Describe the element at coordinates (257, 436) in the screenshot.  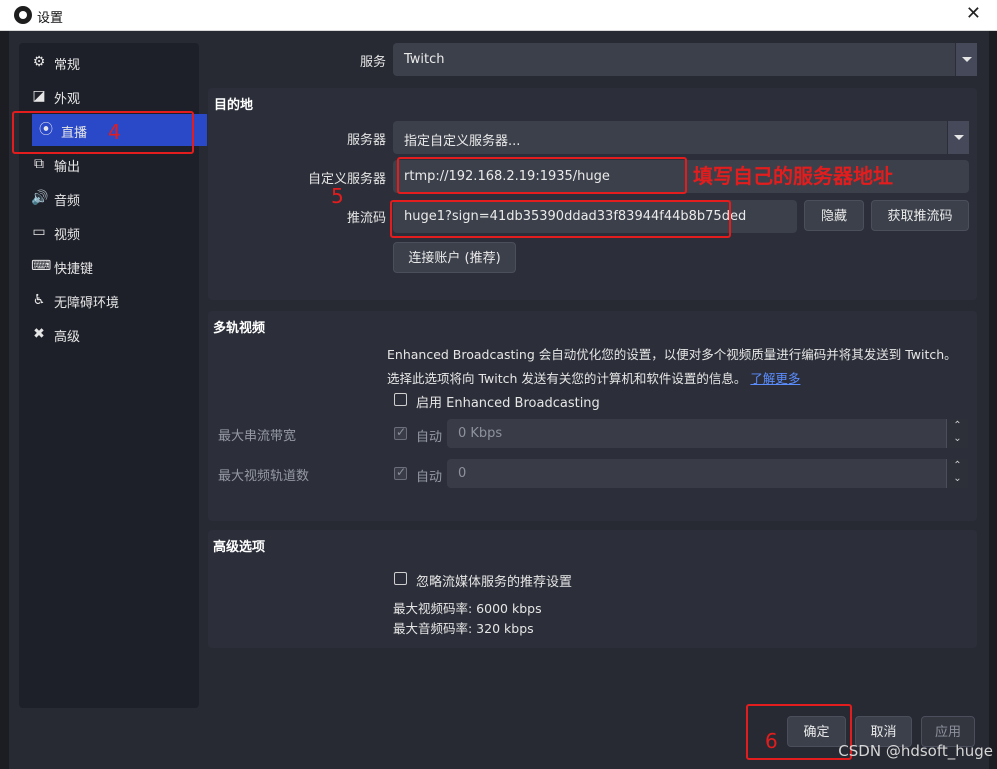
I see `max-bandwidth-label: 最大串流带宽` at that location.